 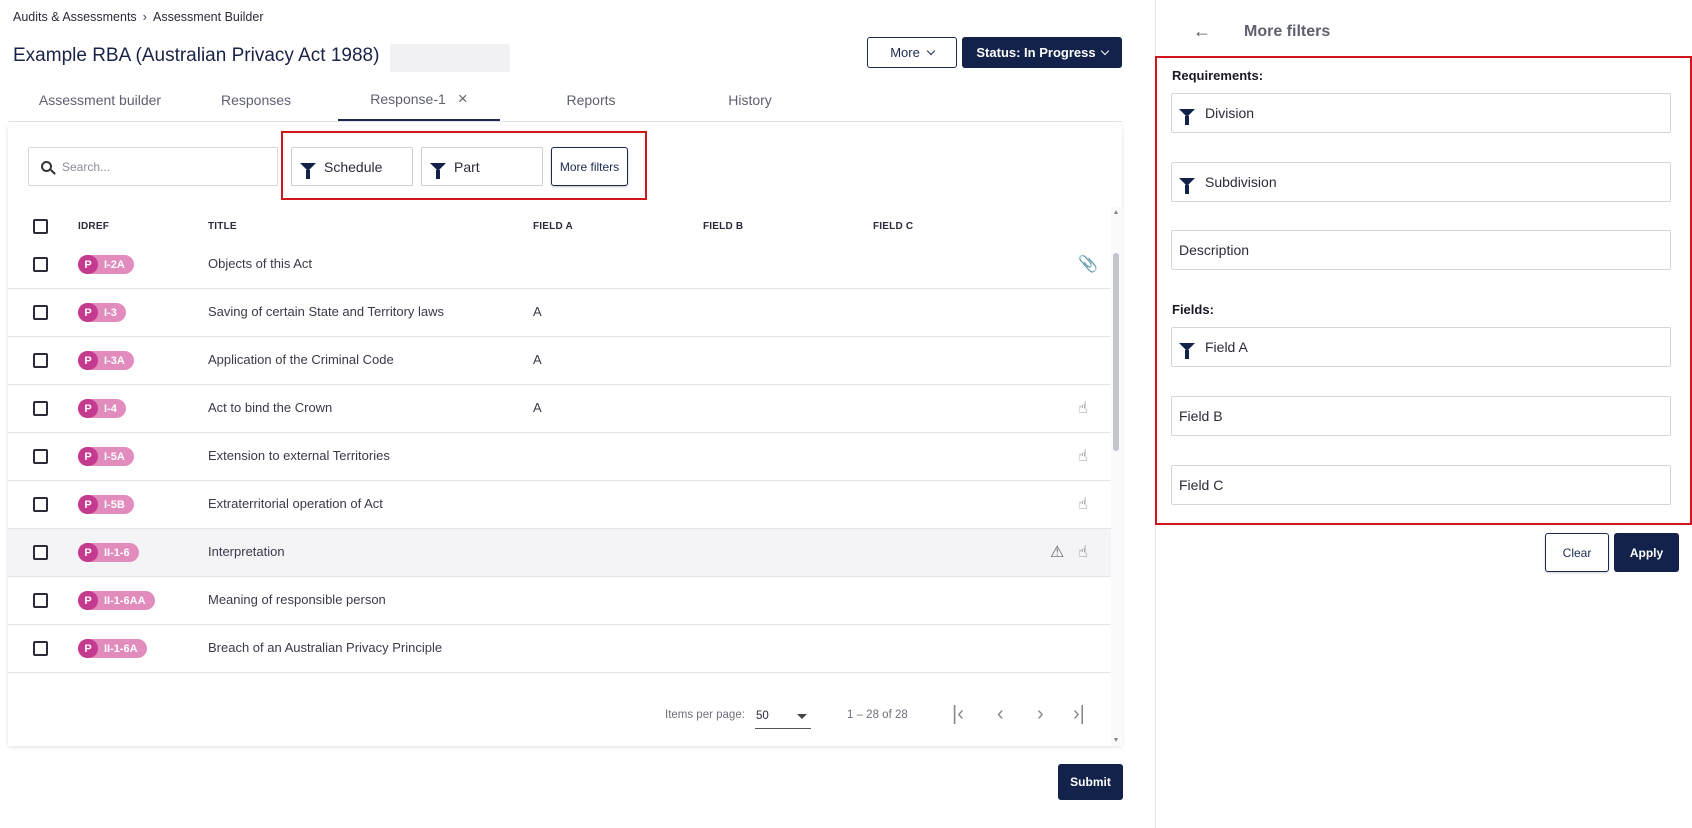 What do you see at coordinates (93, 226) in the screenshot?
I see `column-header-idref: IDREF` at bounding box center [93, 226].